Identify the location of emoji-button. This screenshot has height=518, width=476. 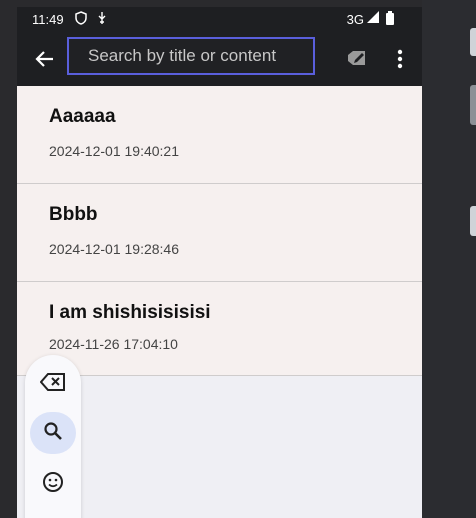
(53, 484).